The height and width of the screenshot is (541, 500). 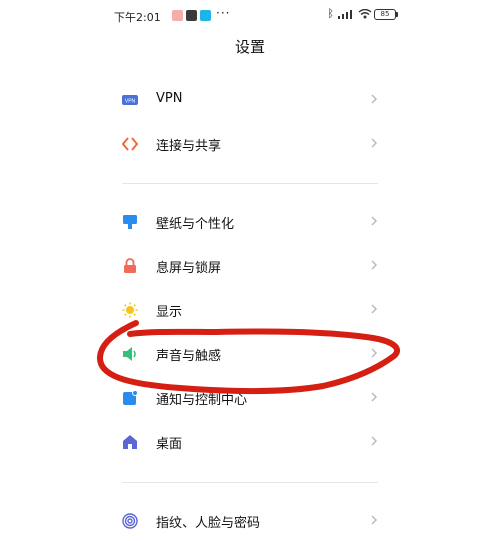 I want to click on settings-item-label: 桌面, so click(x=169, y=444).